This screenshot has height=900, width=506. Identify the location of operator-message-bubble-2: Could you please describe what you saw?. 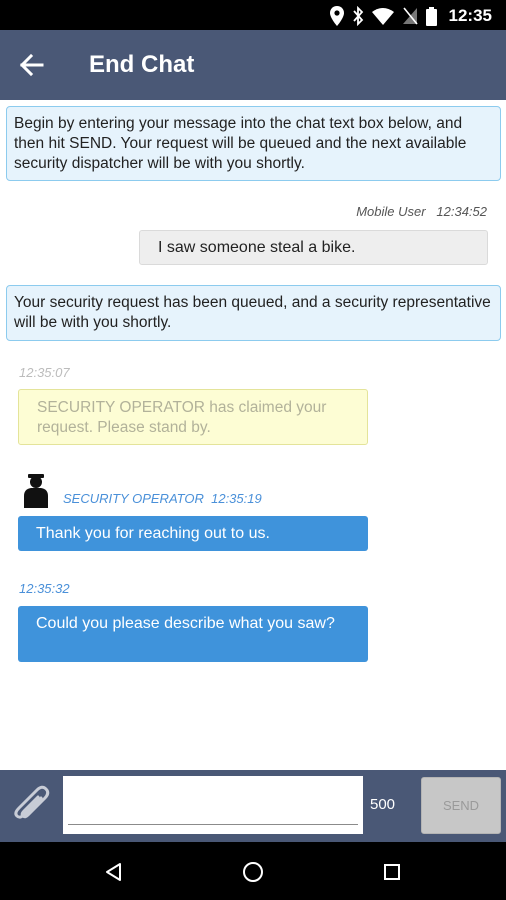
(193, 634).